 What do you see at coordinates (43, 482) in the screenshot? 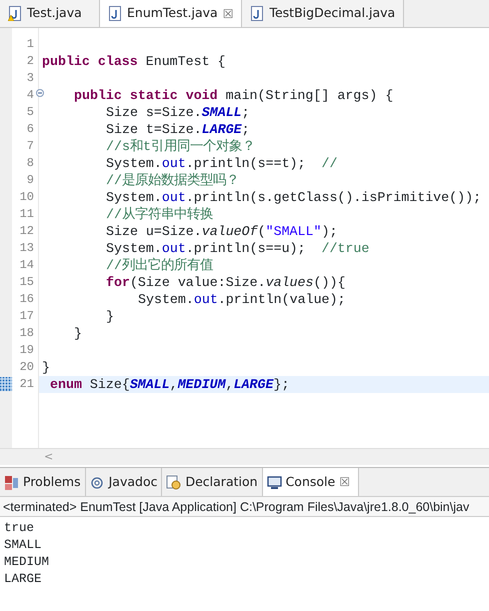
I see `view-tab: Problems` at bounding box center [43, 482].